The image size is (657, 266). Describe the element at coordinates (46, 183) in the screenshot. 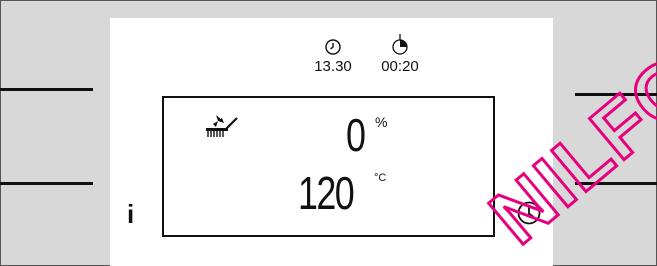

I see `left-bottom-button-line` at that location.